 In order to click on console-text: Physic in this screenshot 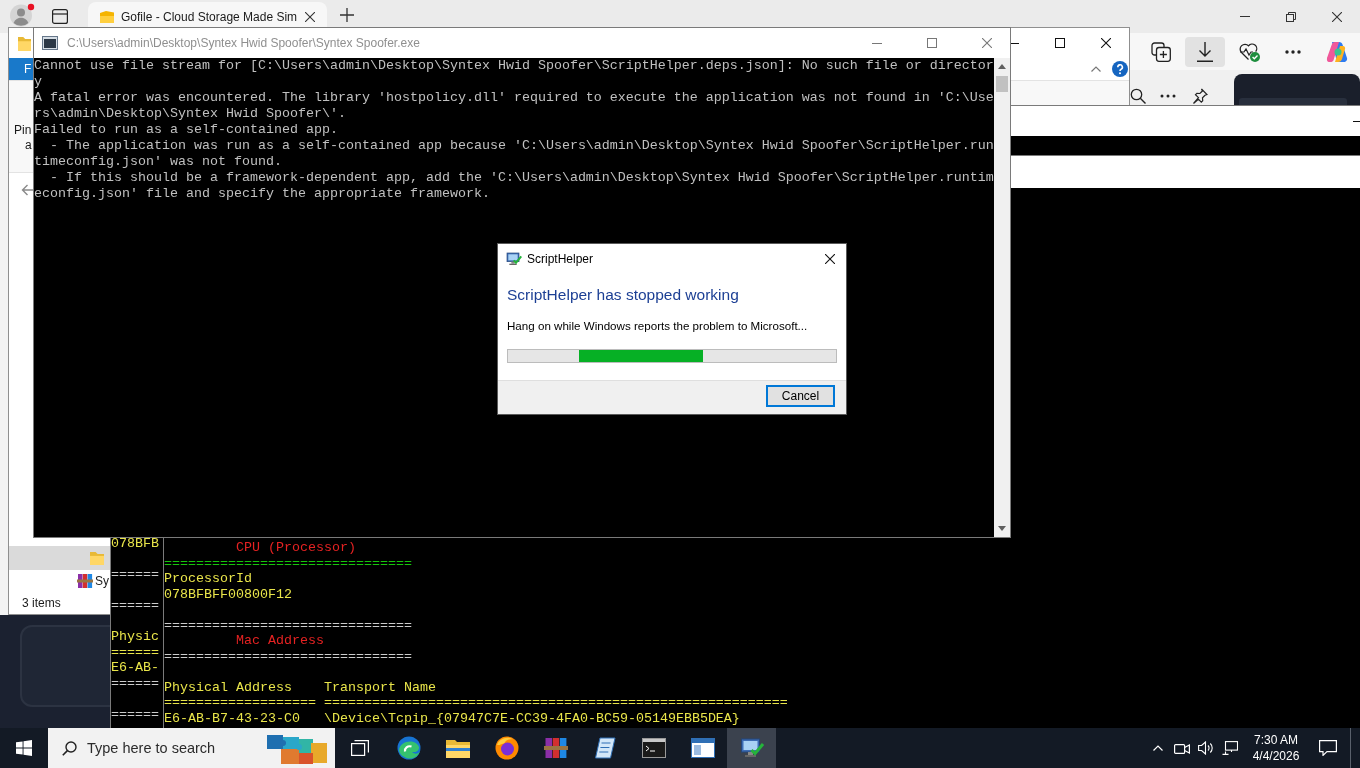, I will do `click(135, 637)`.